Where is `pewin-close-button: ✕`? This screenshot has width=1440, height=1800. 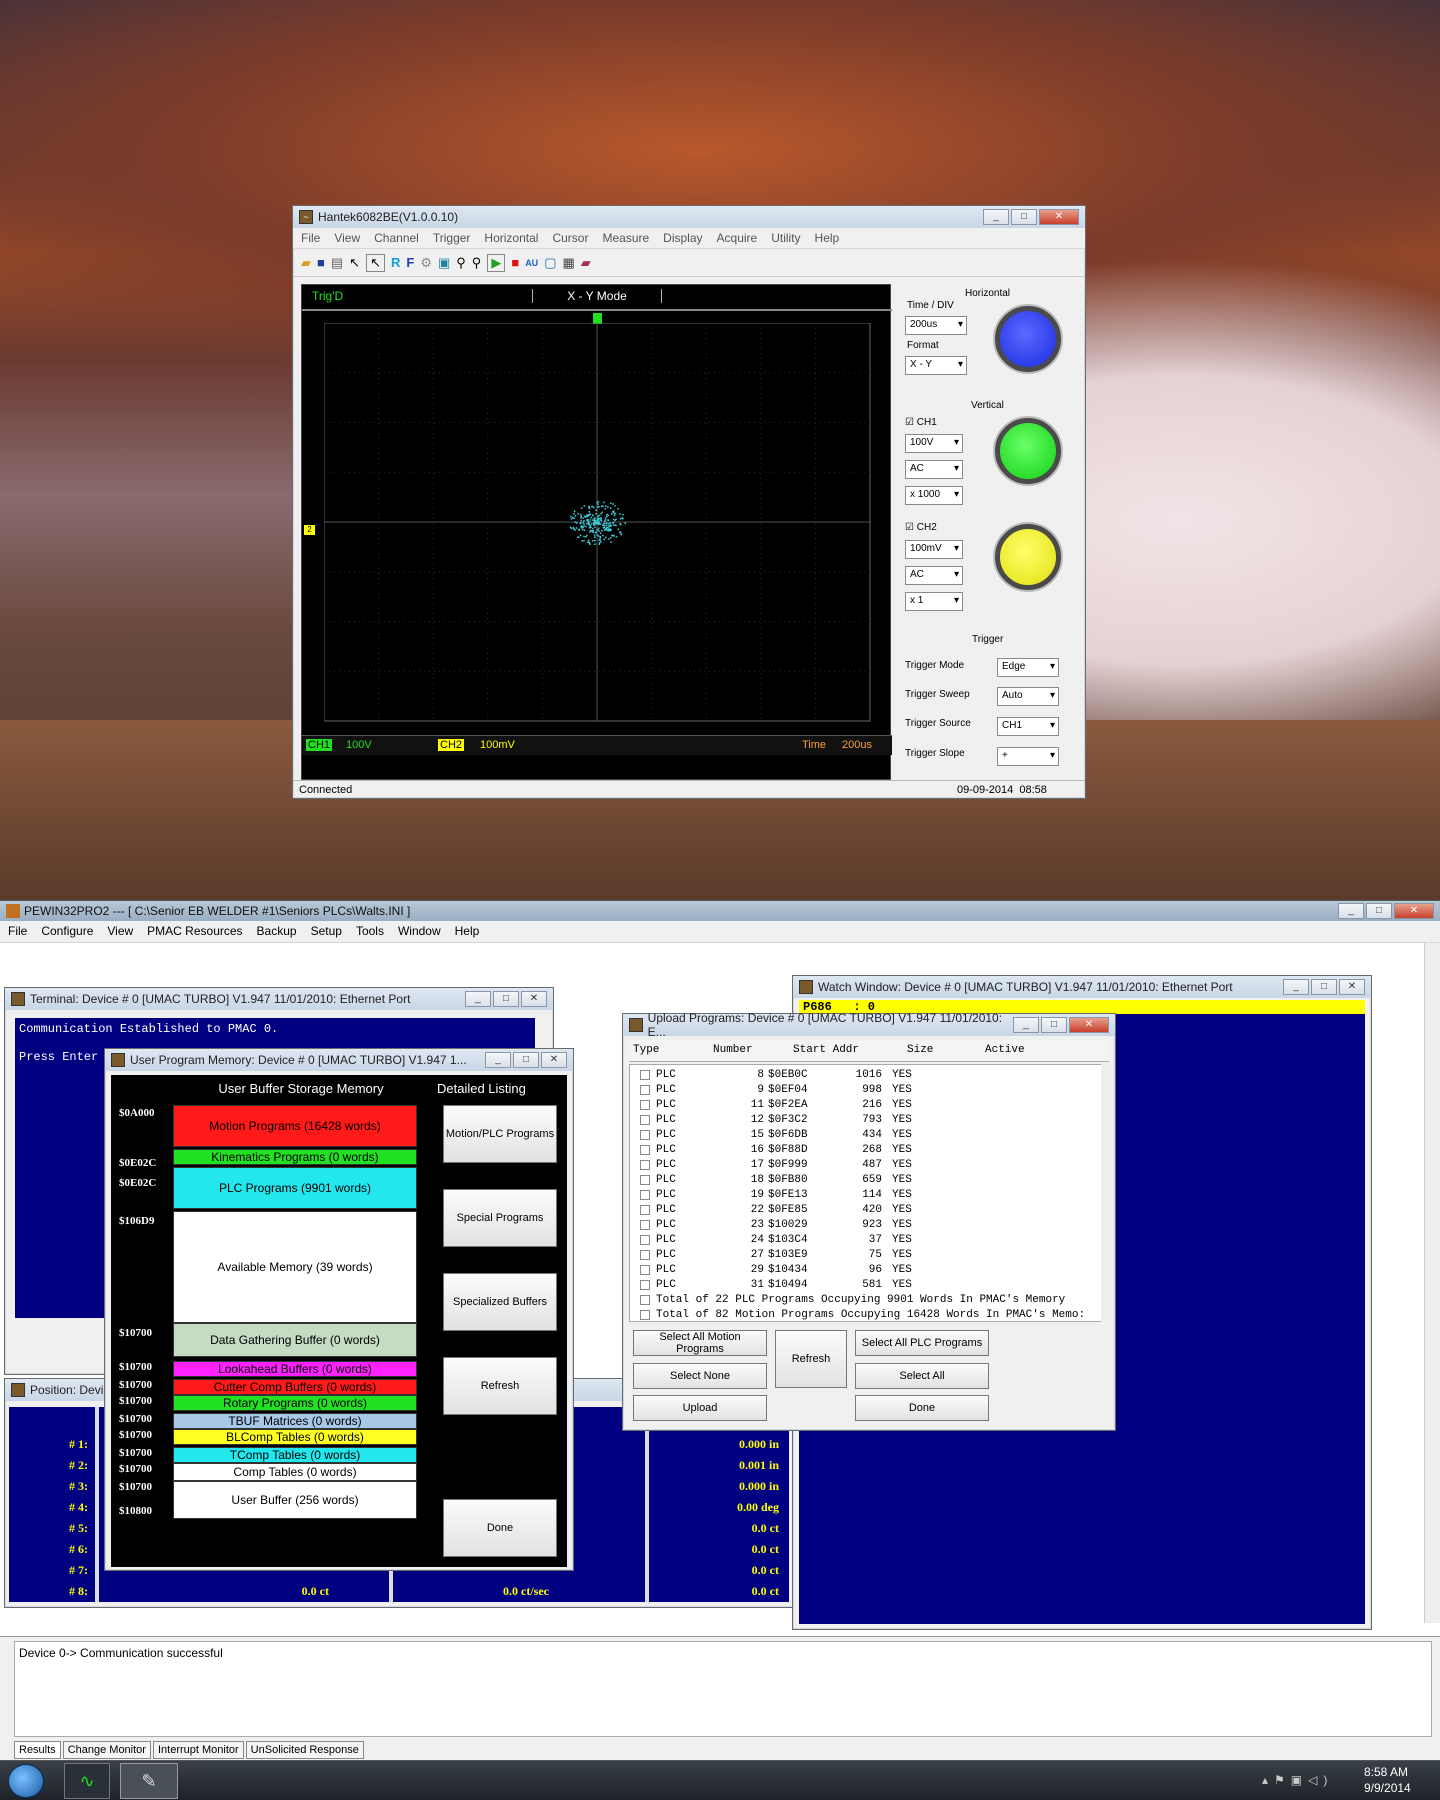
pewin-close-button: ✕ is located at coordinates (1414, 911).